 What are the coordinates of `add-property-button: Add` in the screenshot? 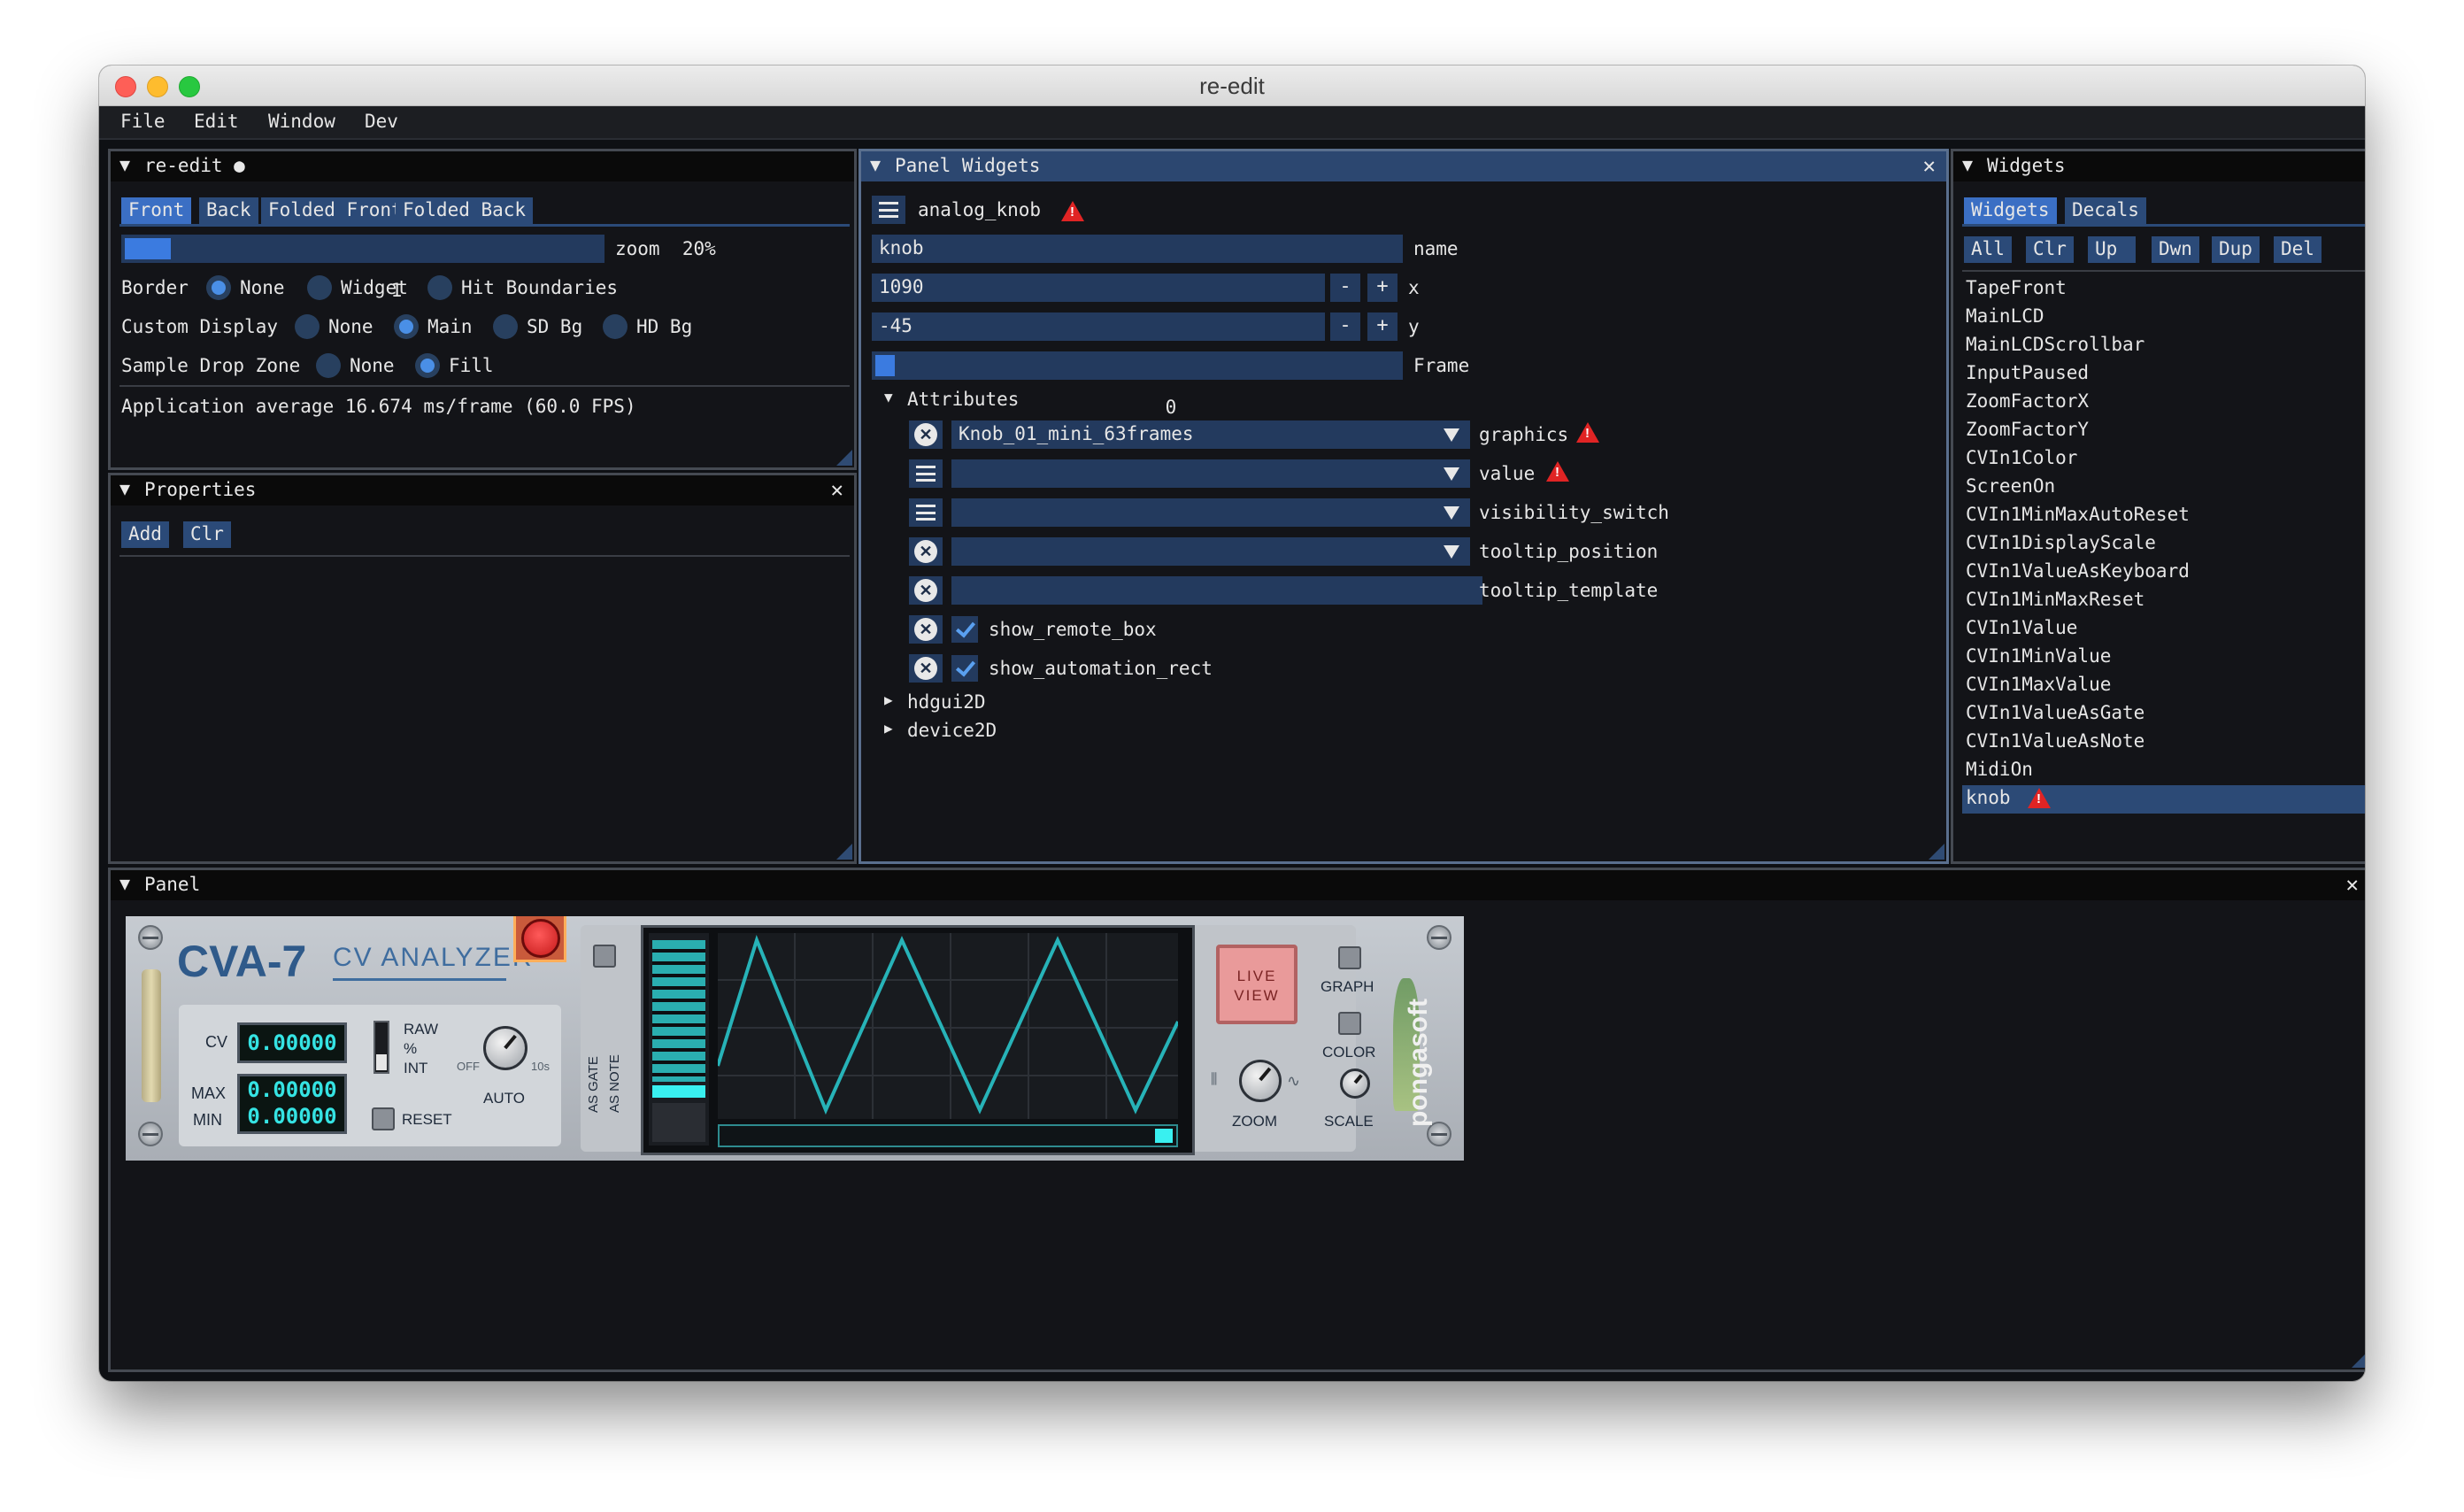 It's located at (145, 534).